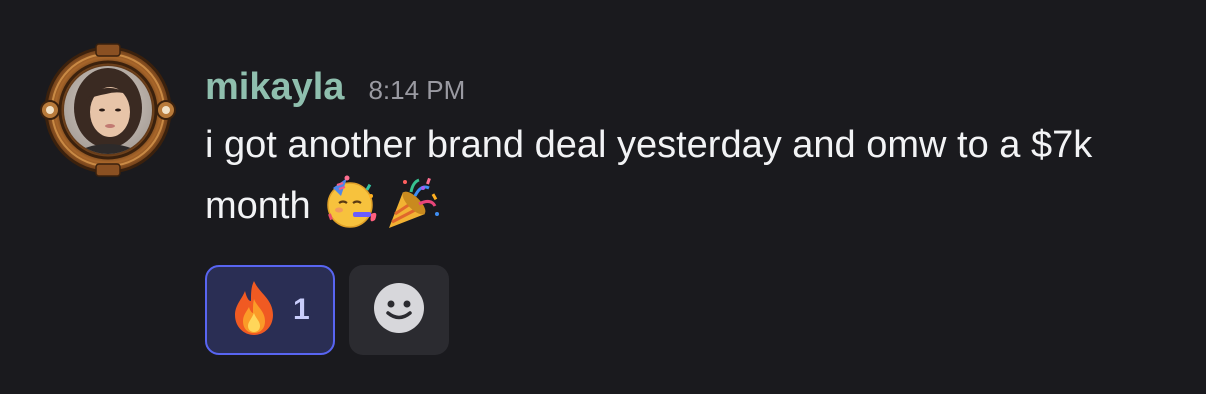 Image resolution: width=1206 pixels, height=394 pixels. I want to click on smiley-icon, so click(399, 310).